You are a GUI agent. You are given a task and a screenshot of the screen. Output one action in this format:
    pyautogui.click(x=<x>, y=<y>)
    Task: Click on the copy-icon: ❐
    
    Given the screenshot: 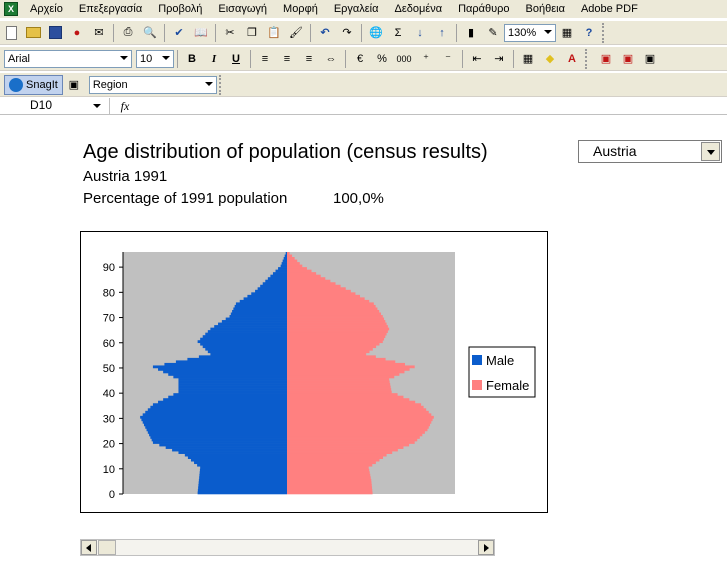 What is the action you would take?
    pyautogui.click(x=252, y=33)
    